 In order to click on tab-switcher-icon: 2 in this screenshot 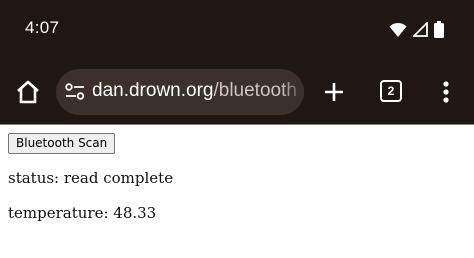, I will do `click(391, 91)`.